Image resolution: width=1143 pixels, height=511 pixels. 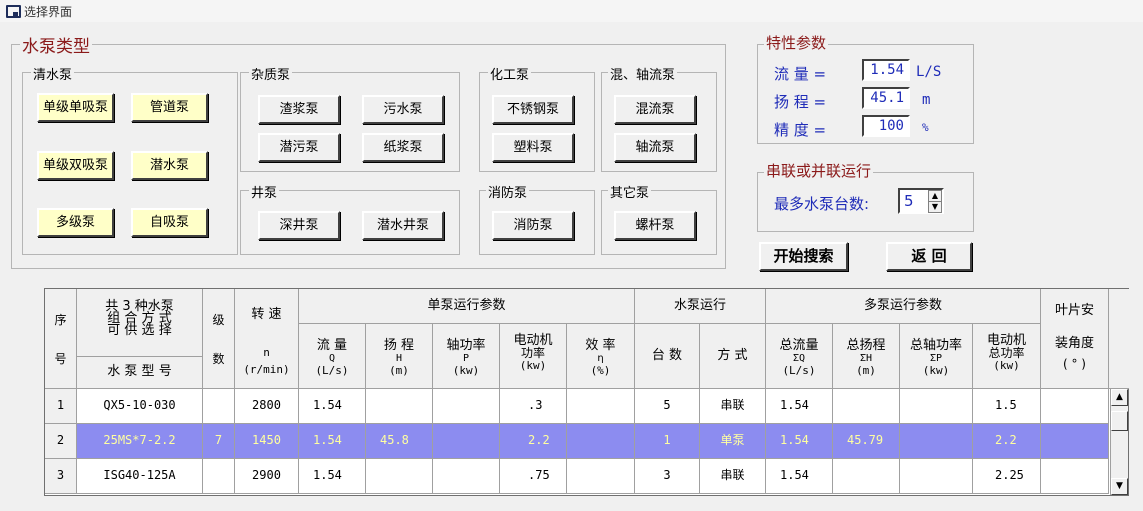 I want to click on plastic-pump-button: 塑料泵, so click(x=533, y=147).